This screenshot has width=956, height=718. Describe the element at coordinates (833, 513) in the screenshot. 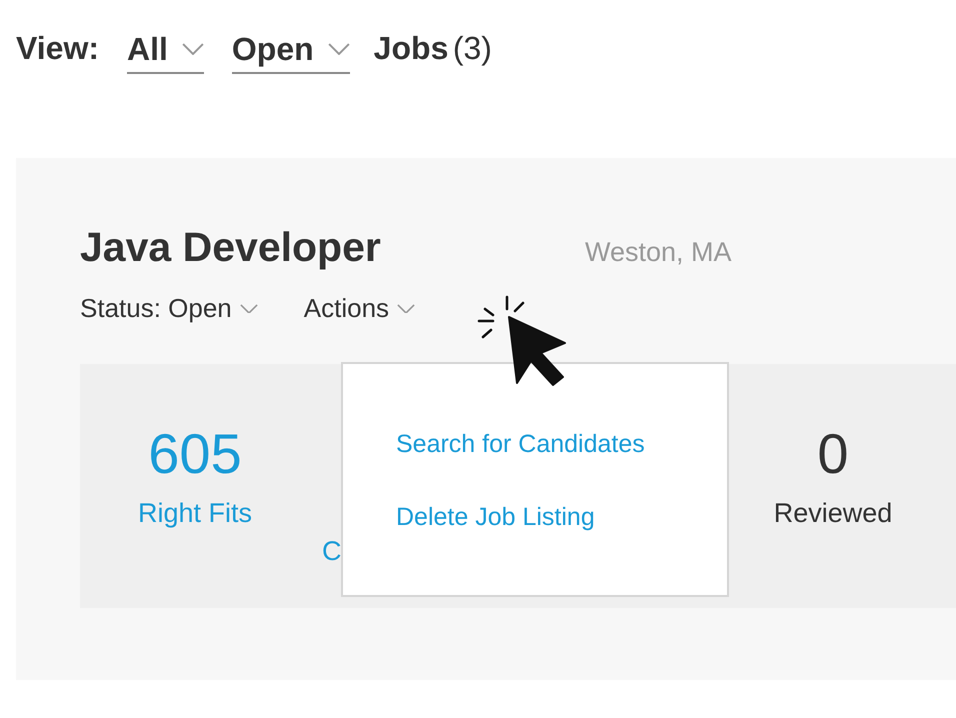

I see `stat-label: Reviewed` at that location.